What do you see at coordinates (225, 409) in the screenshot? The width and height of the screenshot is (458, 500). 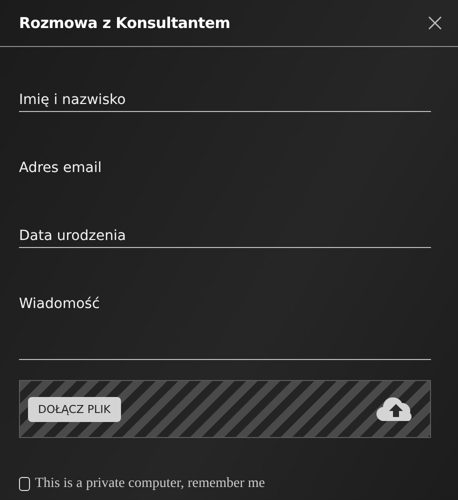 I see `upload-area: DOŁĄCZ PLIK` at bounding box center [225, 409].